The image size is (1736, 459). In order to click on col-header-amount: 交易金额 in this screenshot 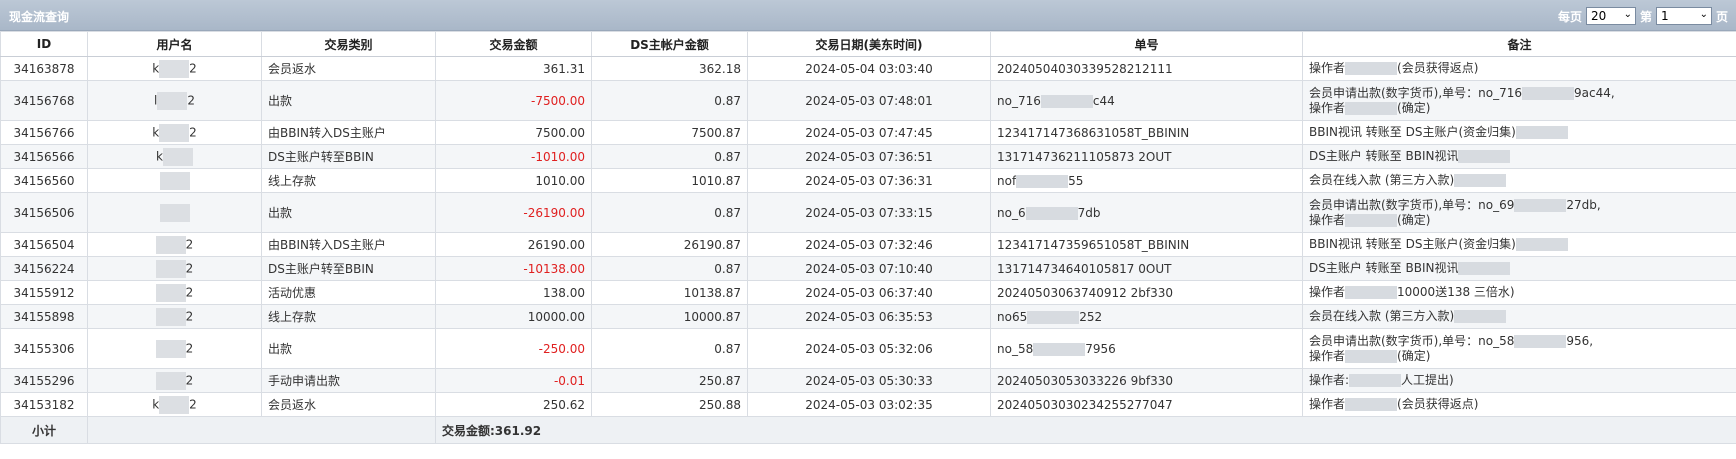, I will do `click(513, 44)`.